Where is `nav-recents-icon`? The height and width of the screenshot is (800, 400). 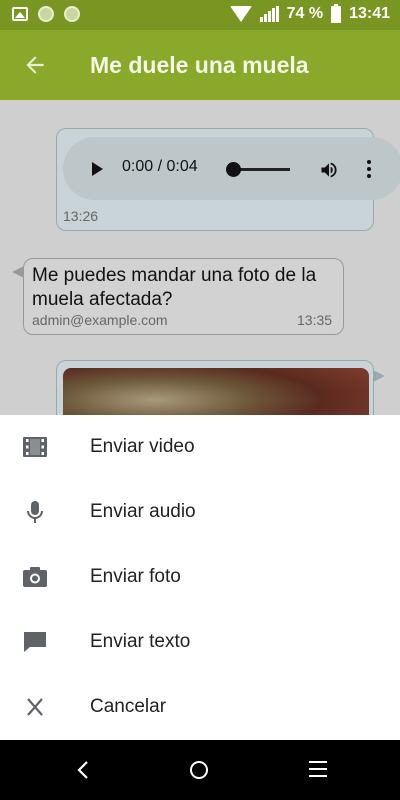 nav-recents-icon is located at coordinates (318, 770).